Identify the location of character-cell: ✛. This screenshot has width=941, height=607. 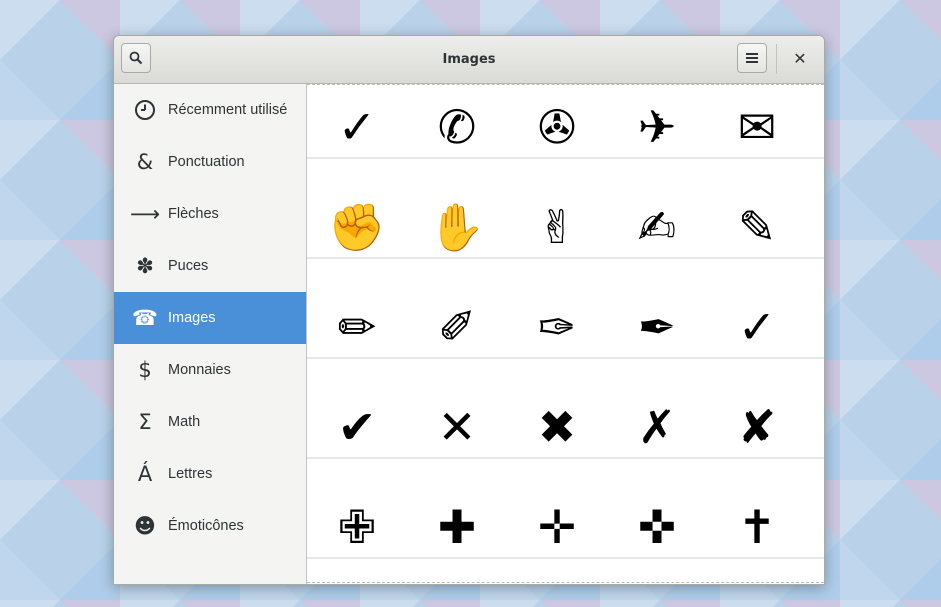
(557, 527).